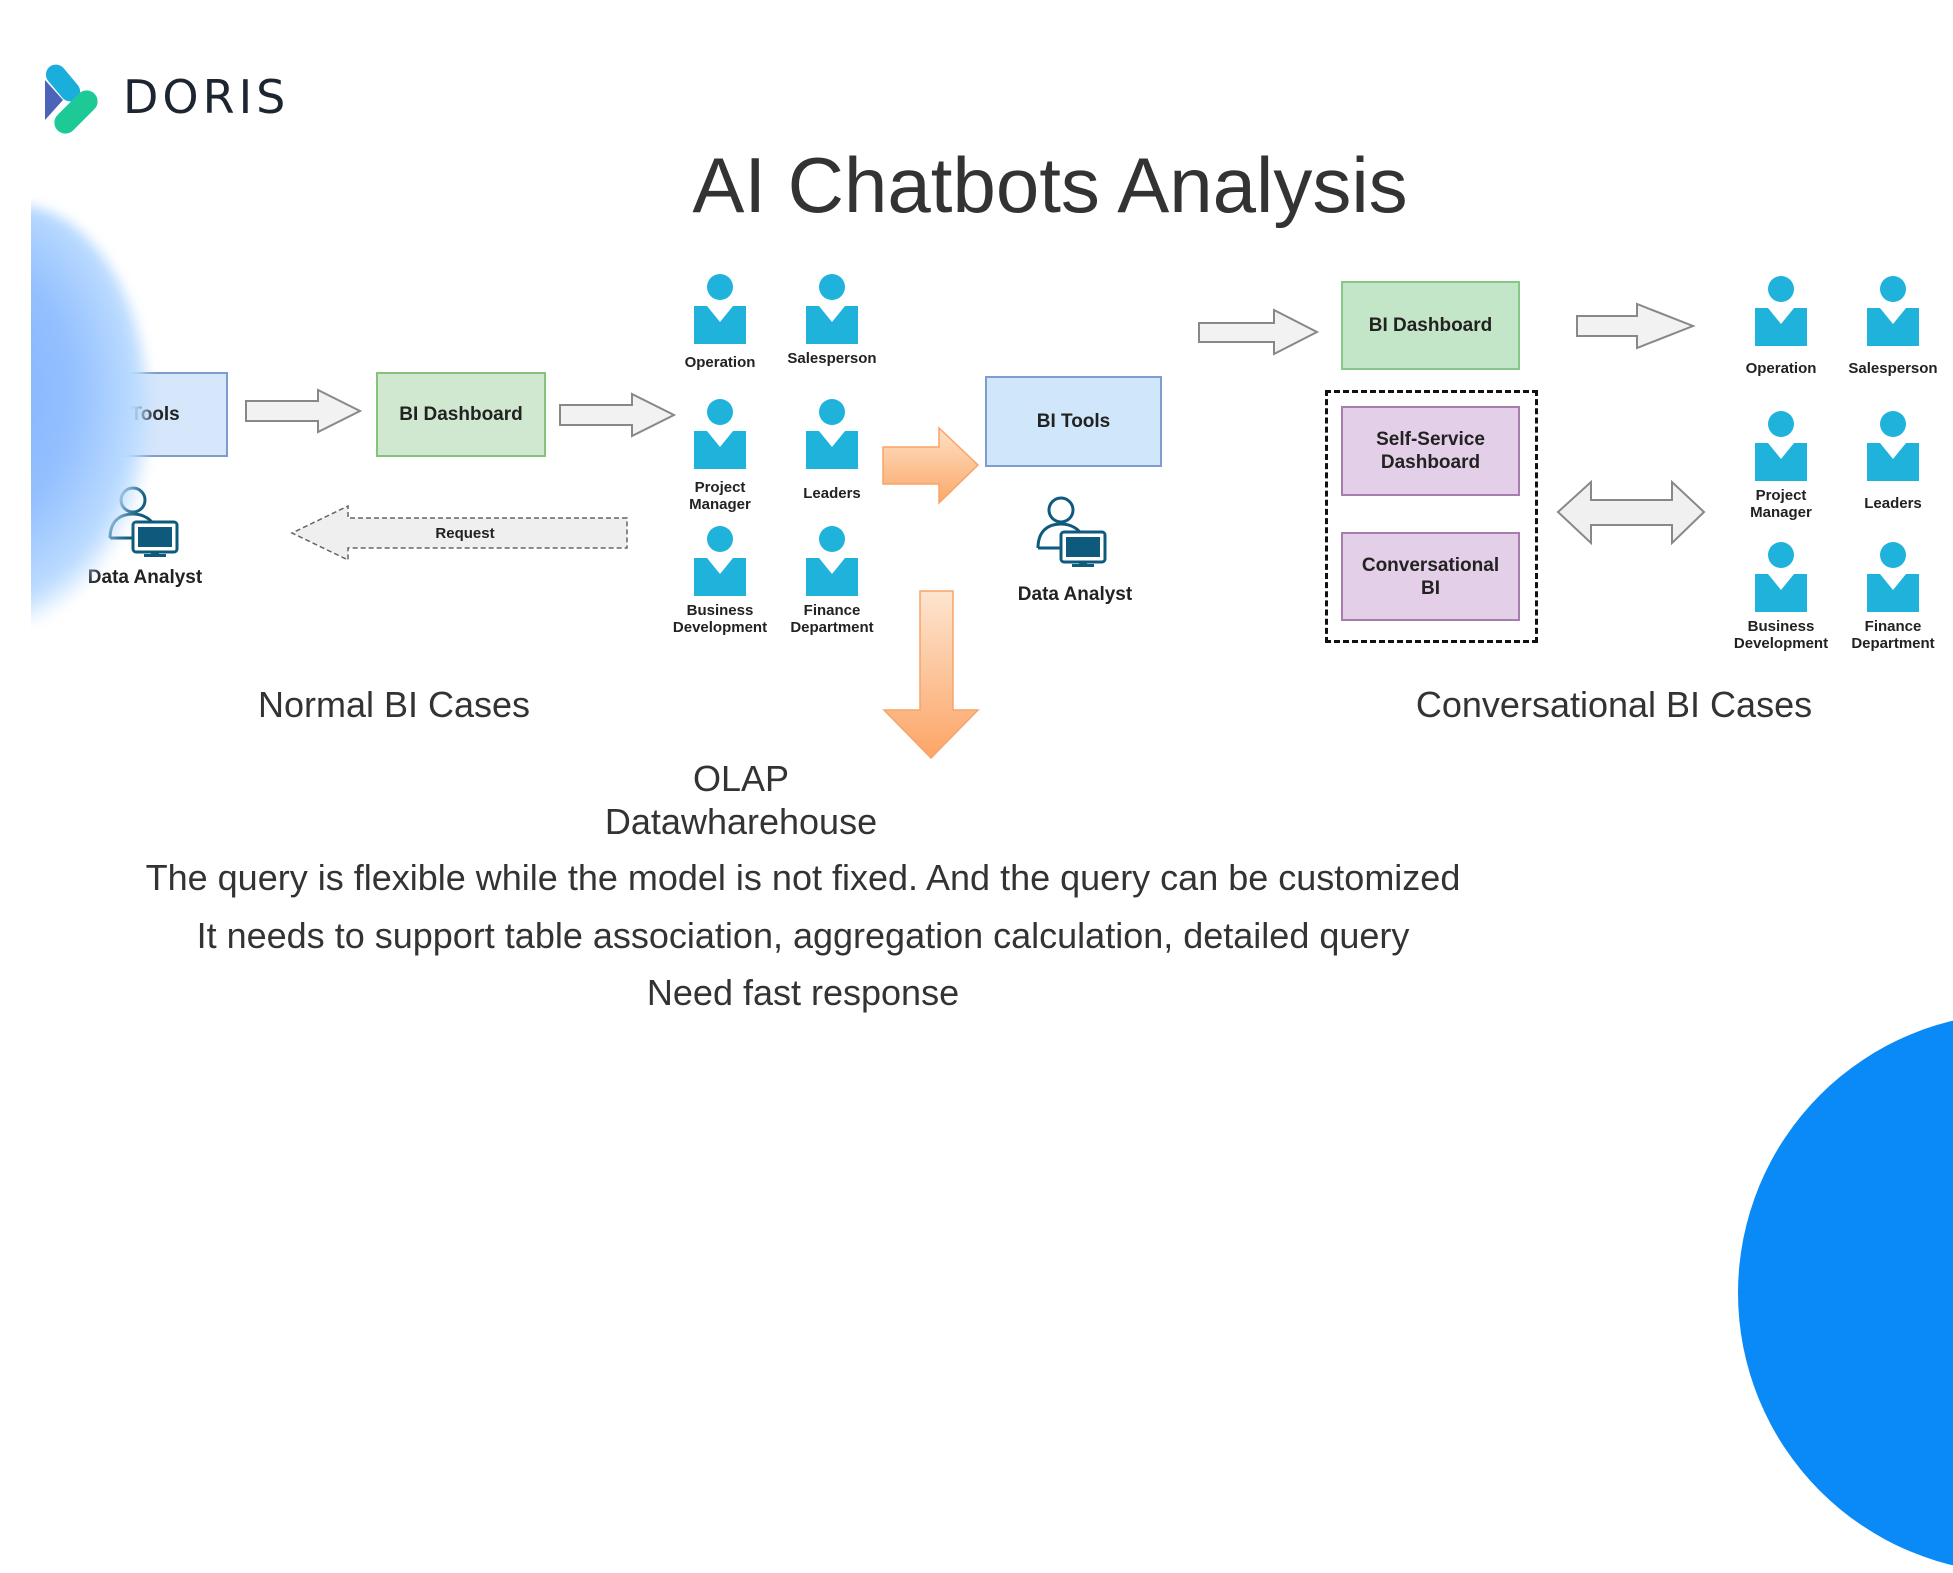 This screenshot has height=1573, width=1953. I want to click on olap-label: OLAP, so click(741, 778).